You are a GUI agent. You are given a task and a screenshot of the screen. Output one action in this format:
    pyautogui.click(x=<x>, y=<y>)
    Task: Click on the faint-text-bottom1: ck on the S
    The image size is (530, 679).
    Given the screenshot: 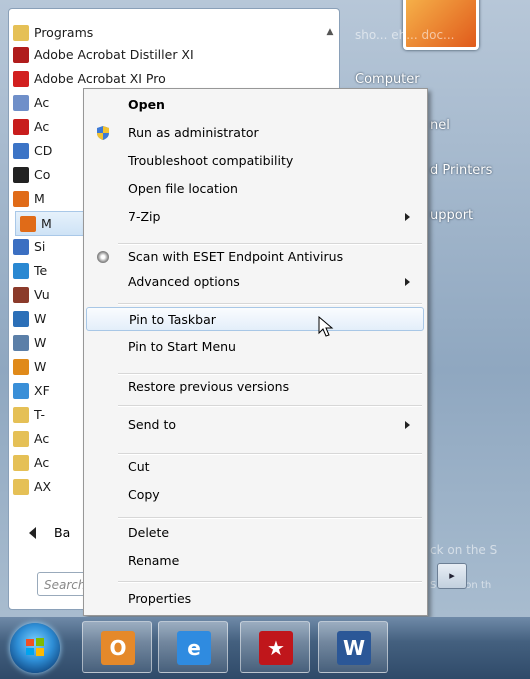 What is the action you would take?
    pyautogui.click(x=464, y=550)
    